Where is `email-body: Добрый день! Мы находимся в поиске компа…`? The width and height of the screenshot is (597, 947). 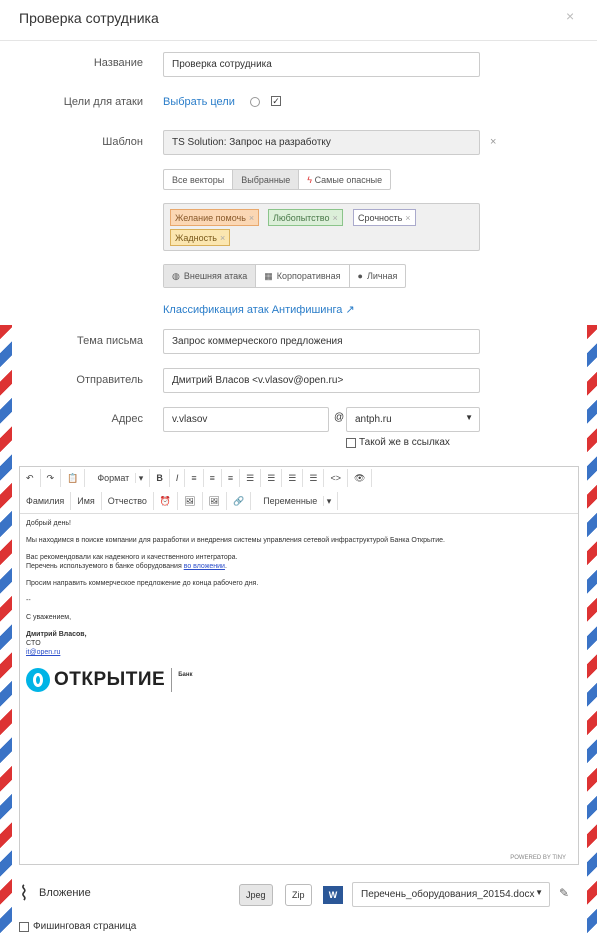
email-body: Добрый день! Мы находимся в поиске компа… is located at coordinates (298, 588).